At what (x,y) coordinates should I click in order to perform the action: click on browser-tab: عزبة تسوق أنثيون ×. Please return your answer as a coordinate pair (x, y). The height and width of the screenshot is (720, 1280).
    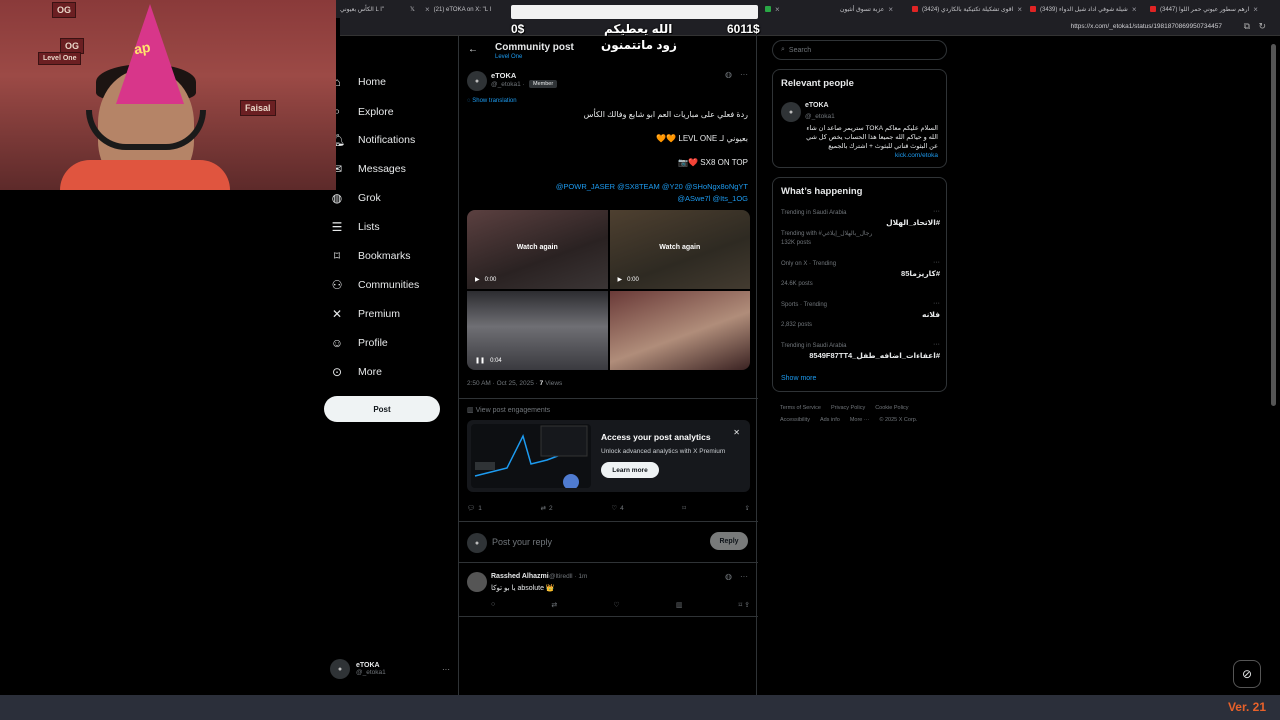
    Looking at the image, I should click on (875, 9).